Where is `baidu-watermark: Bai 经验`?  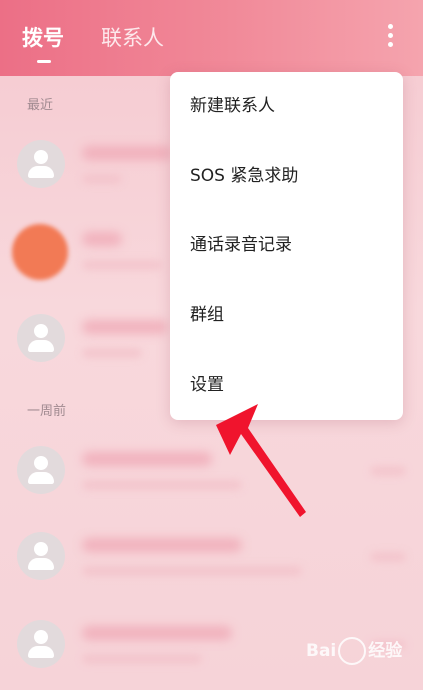
baidu-watermark: Bai 经验 is located at coordinates (354, 650).